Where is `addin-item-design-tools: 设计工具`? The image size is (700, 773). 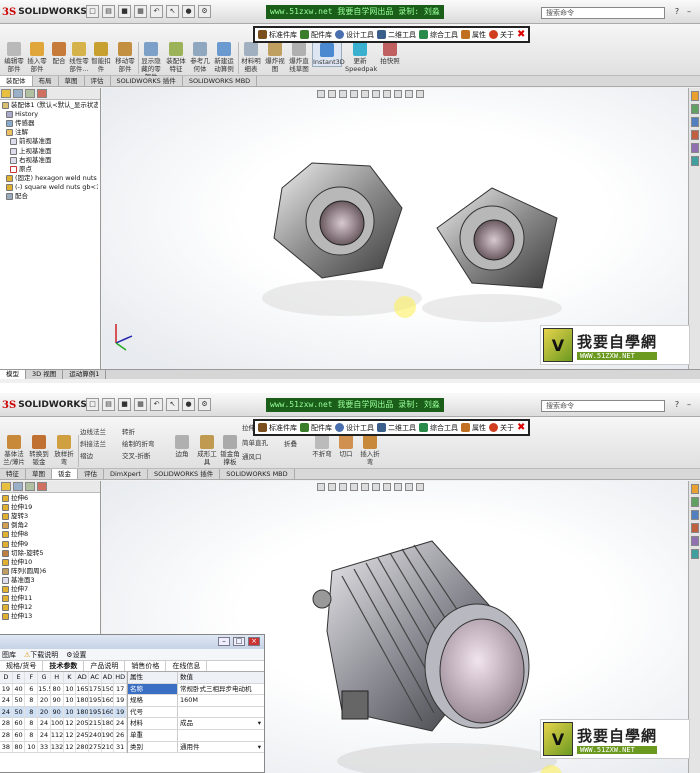
addin-item-design-tools: 设计工具 is located at coordinates (354, 35).